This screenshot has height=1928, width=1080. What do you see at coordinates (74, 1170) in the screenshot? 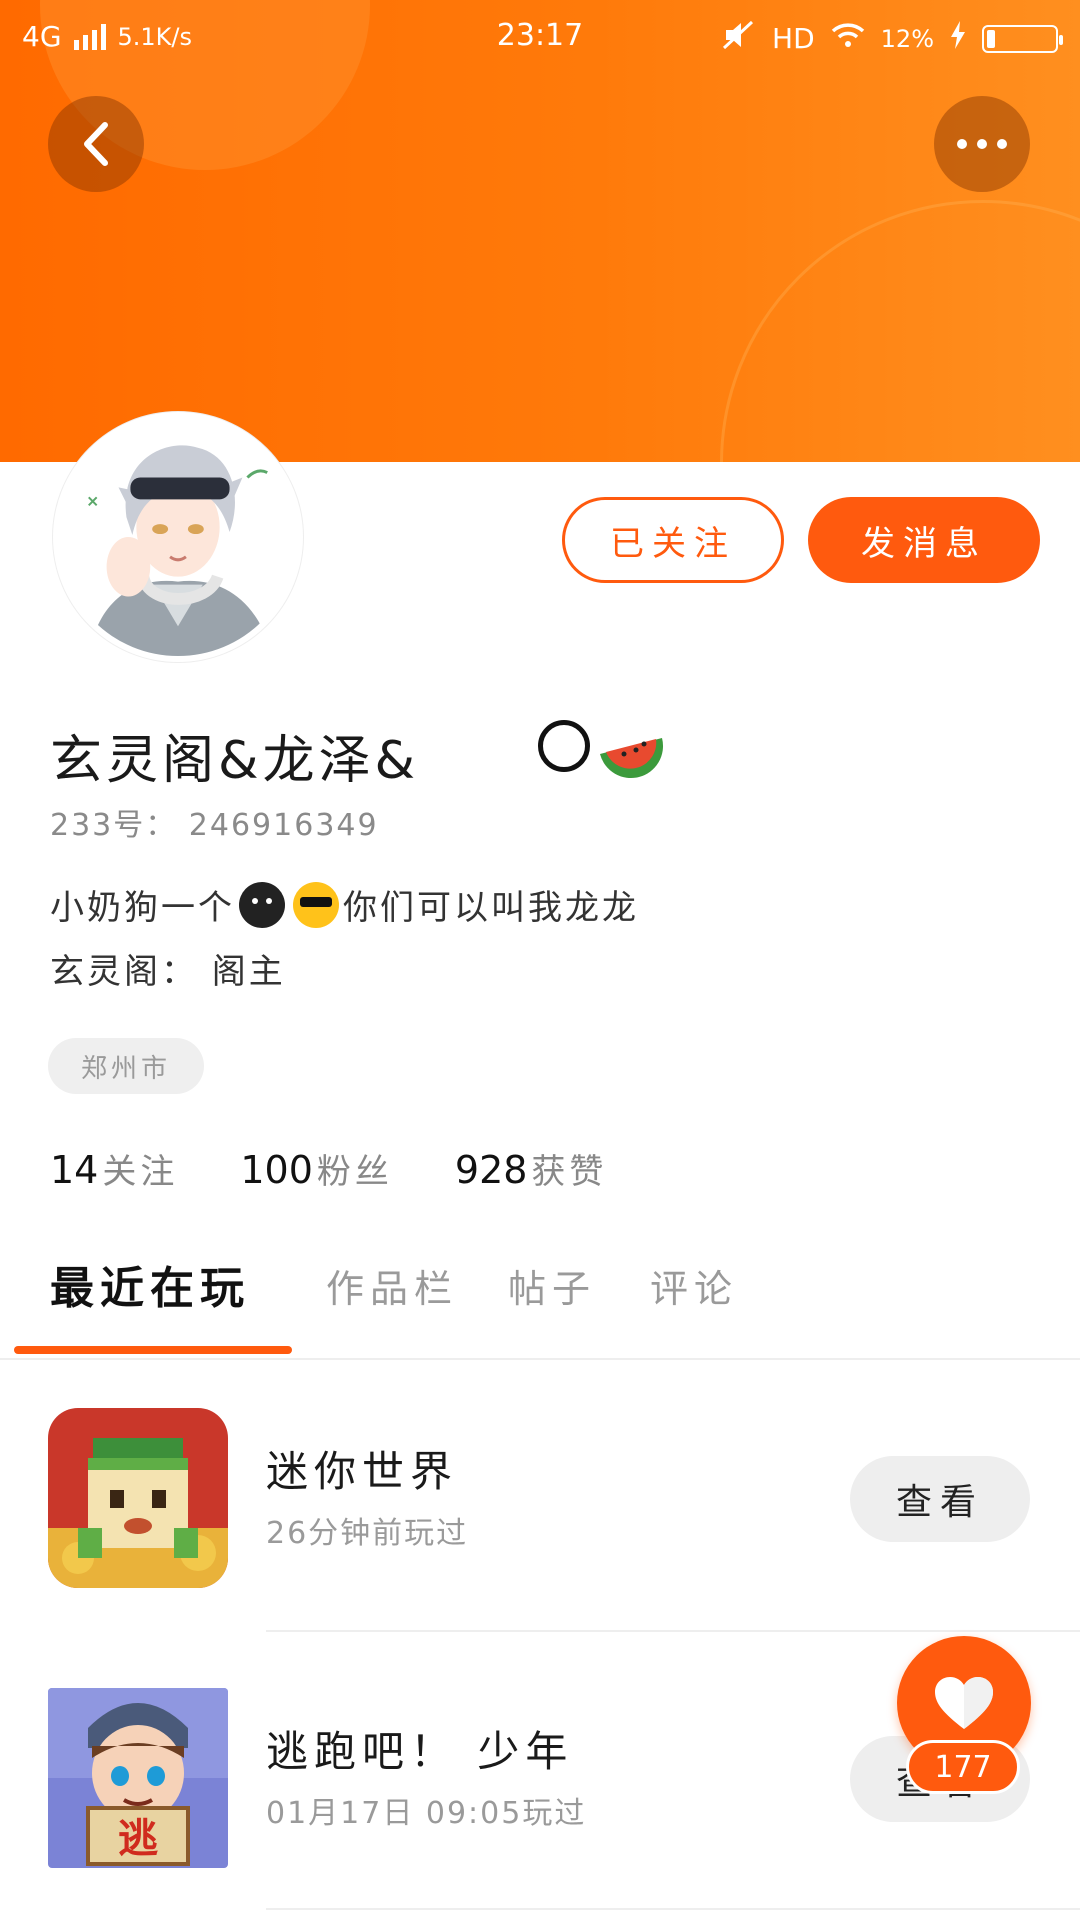
I see `stat-number: 14` at bounding box center [74, 1170].